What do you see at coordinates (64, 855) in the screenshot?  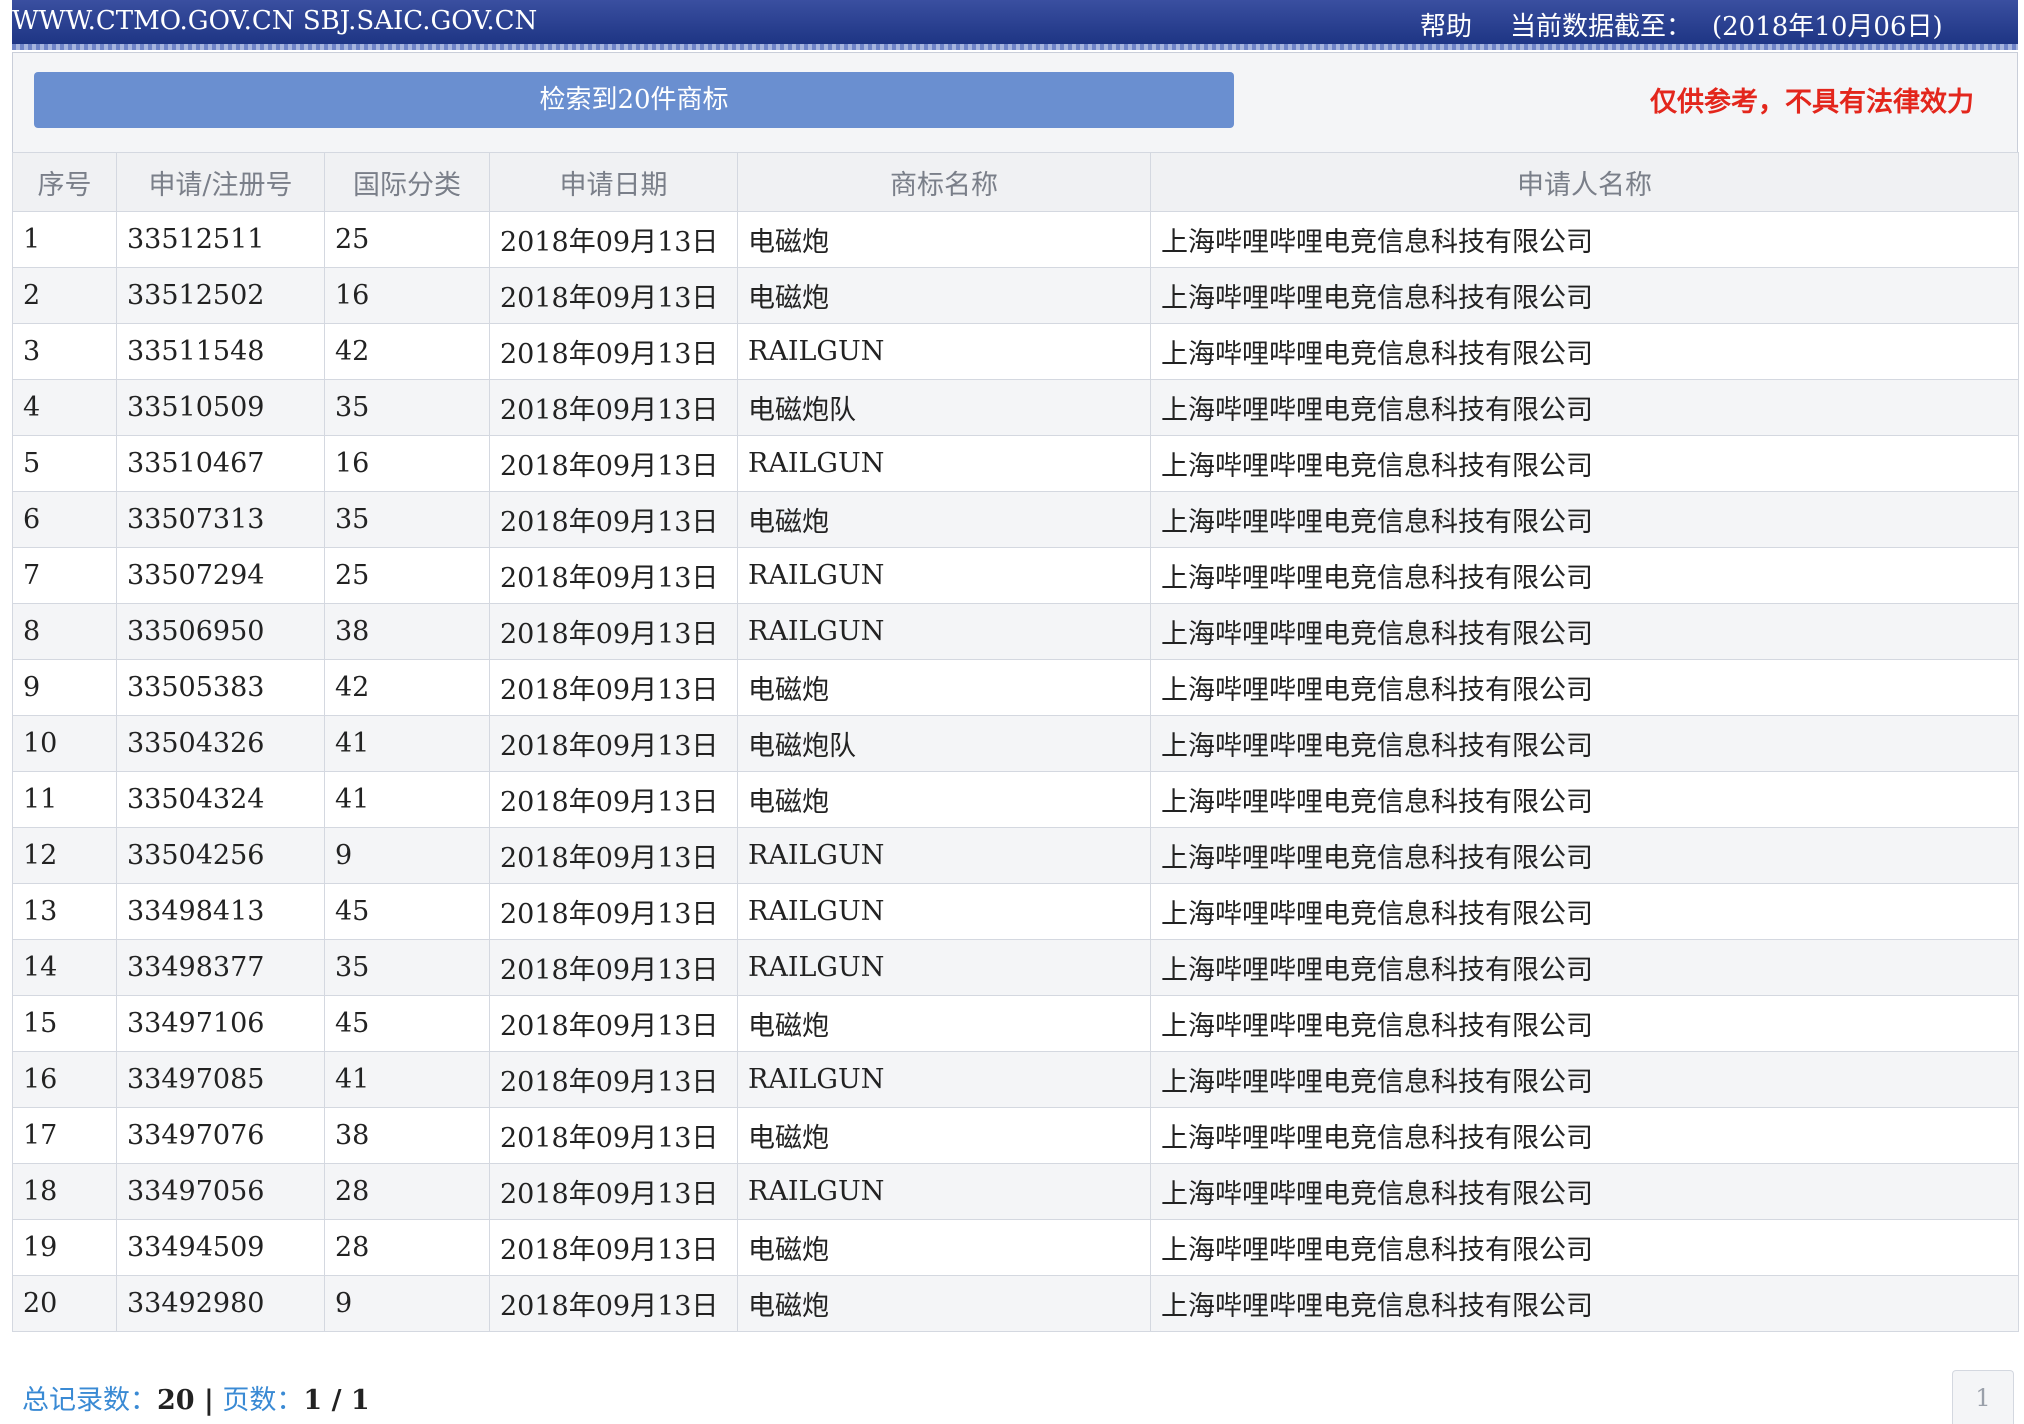 I see `cell-no: 12` at bounding box center [64, 855].